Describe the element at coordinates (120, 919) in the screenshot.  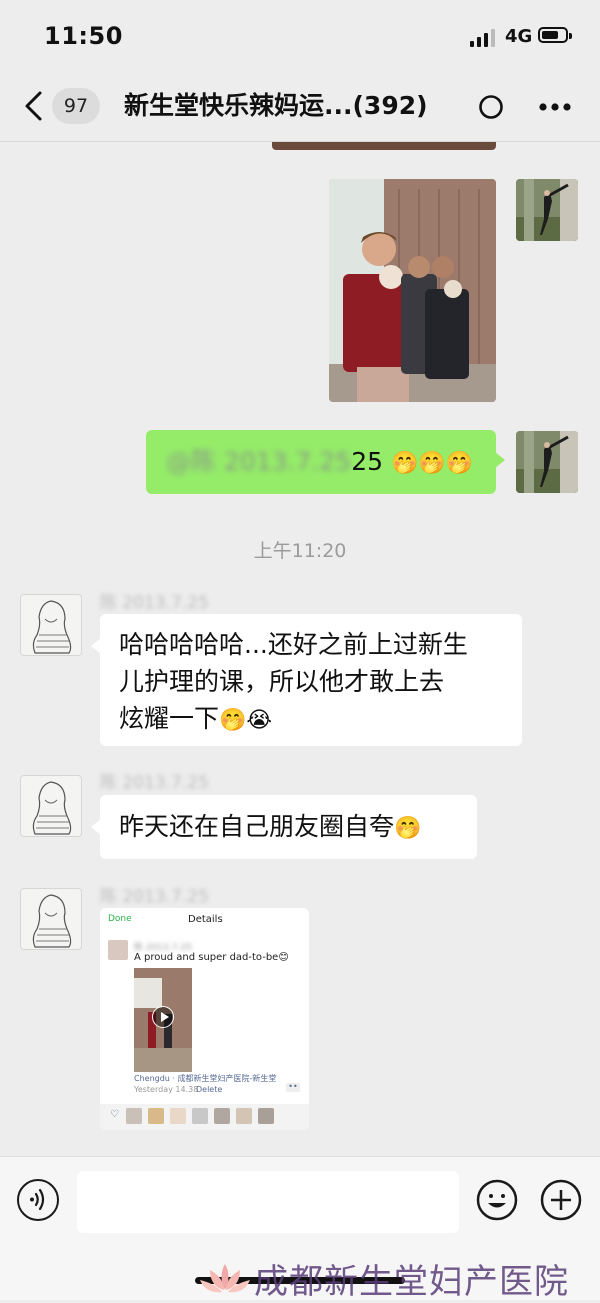
I see `done-label: Done` at that location.